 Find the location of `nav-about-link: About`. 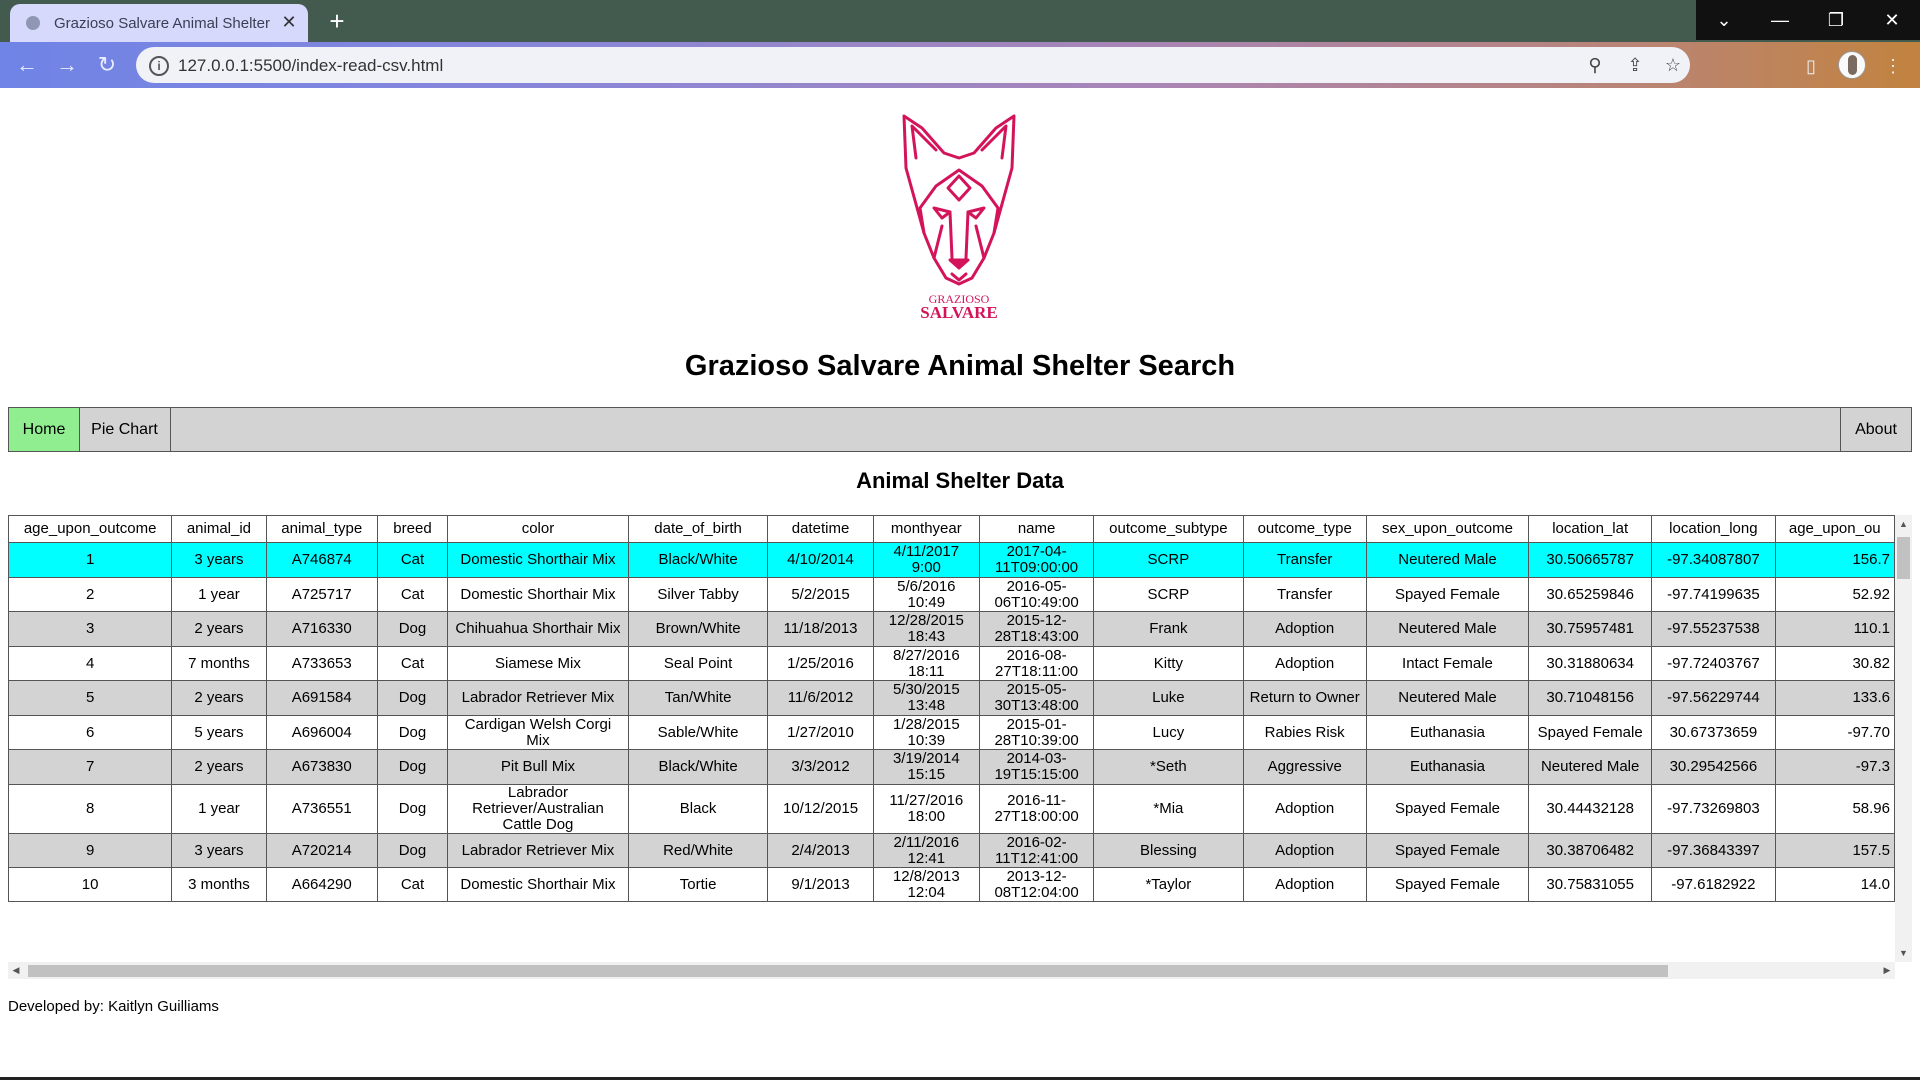

nav-about-link: About is located at coordinates (1875, 429).